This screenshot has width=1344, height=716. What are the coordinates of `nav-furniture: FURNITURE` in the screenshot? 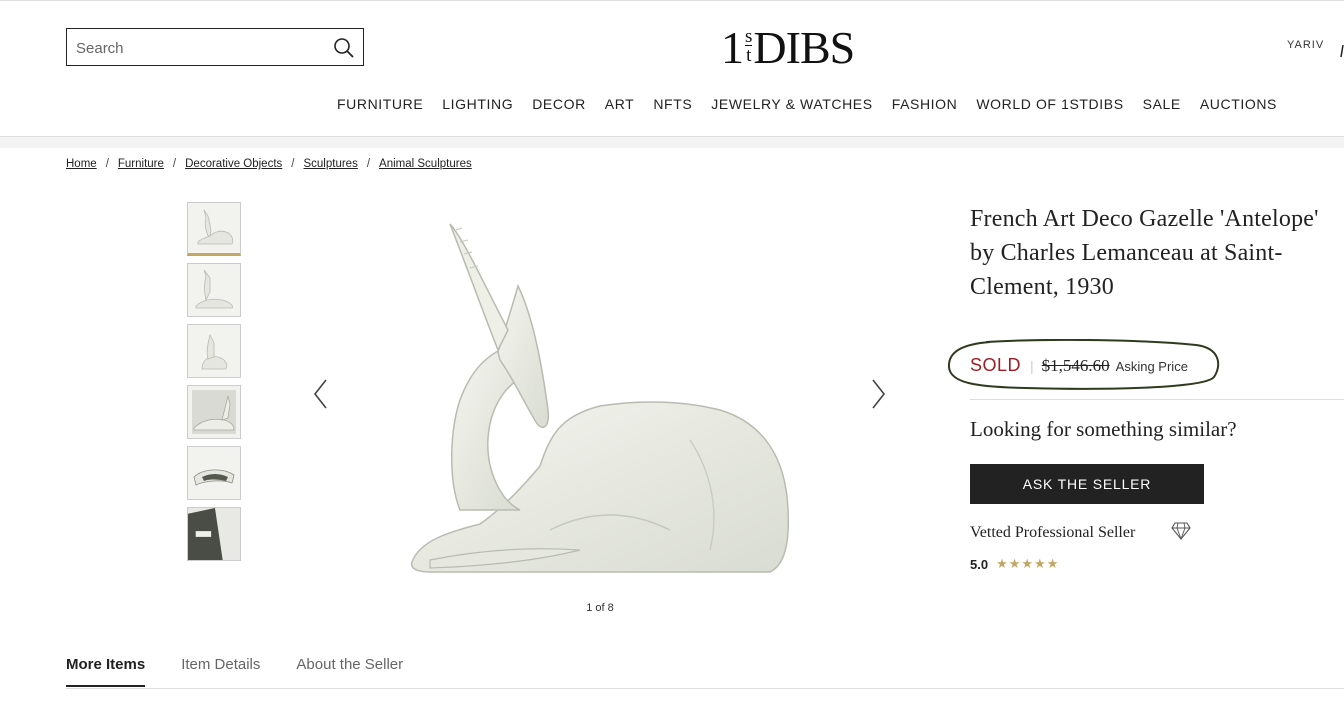 It's located at (380, 104).